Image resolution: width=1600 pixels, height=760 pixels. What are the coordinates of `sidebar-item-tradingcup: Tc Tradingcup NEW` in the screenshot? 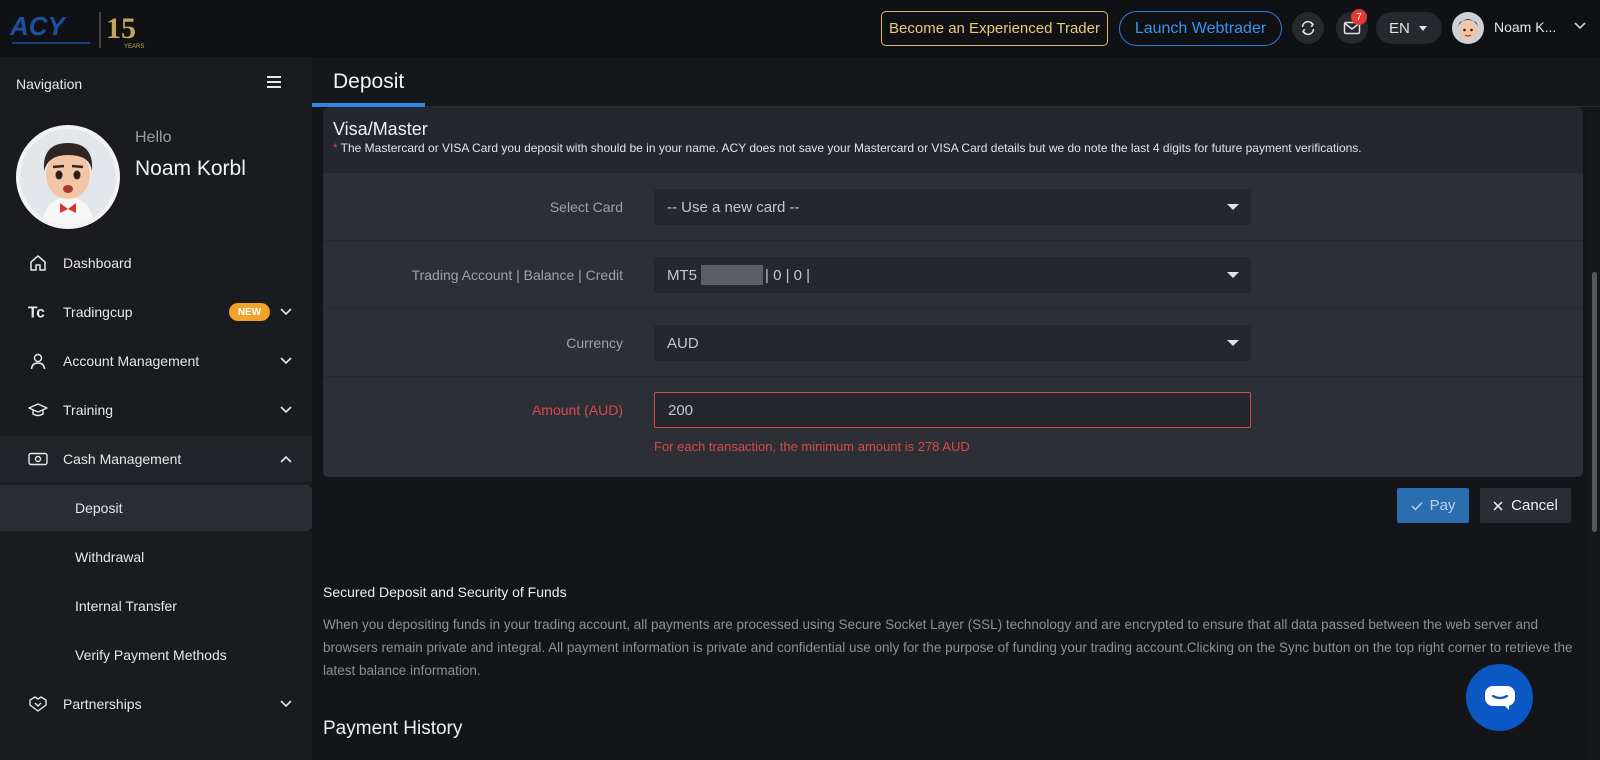 It's located at (156, 312).